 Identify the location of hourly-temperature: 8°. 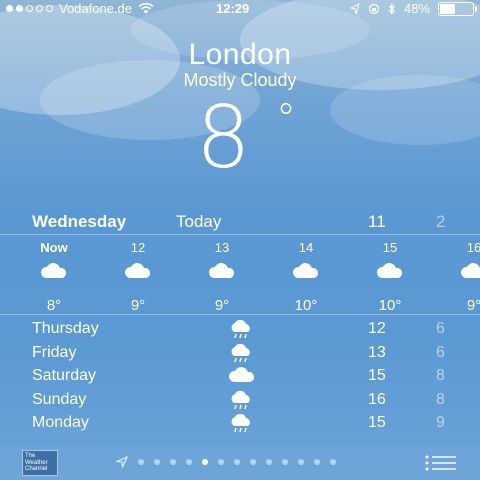
(54, 305).